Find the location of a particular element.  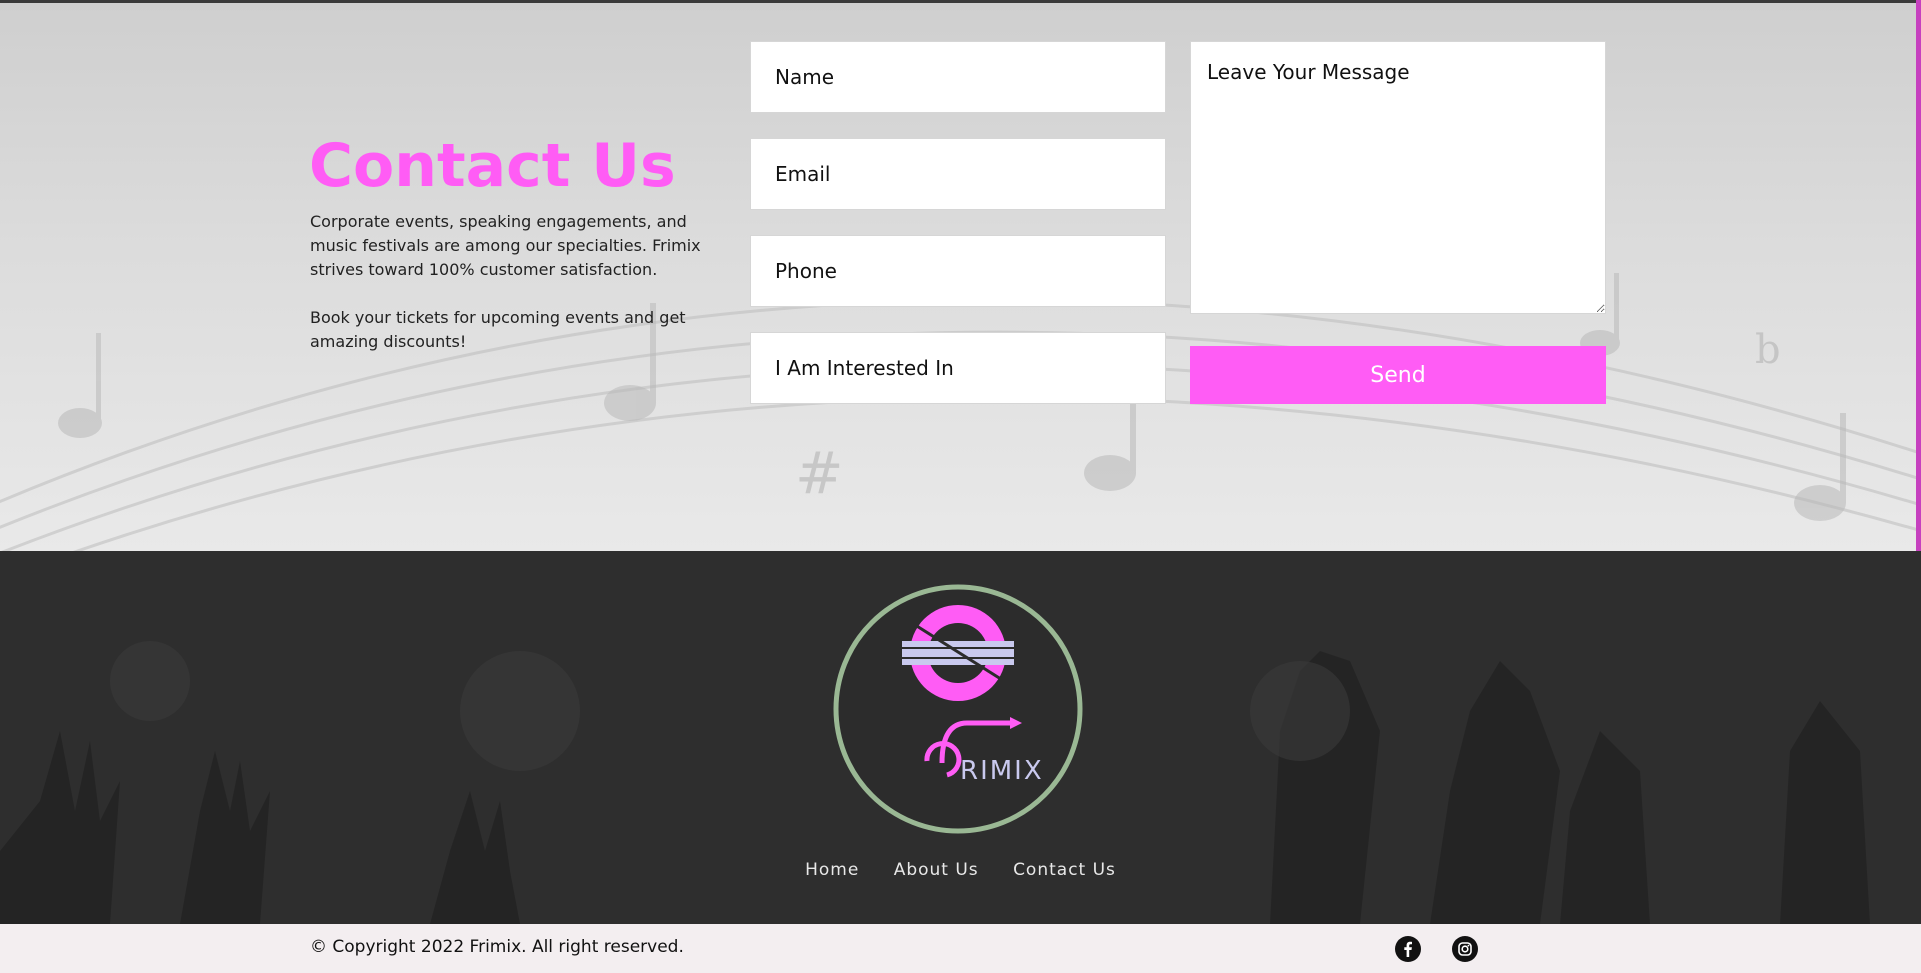

footer-link-about: About Us is located at coordinates (936, 870).